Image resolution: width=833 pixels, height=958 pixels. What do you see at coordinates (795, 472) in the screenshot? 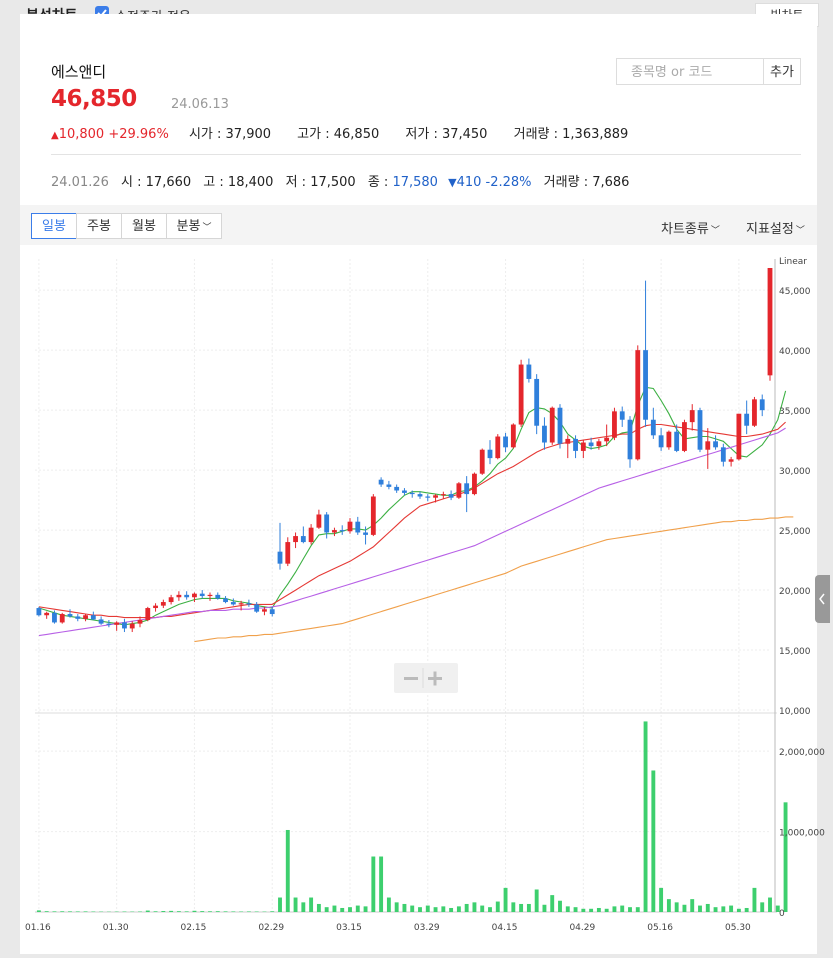
I see `price-tick-label: 30,000` at bounding box center [795, 472].